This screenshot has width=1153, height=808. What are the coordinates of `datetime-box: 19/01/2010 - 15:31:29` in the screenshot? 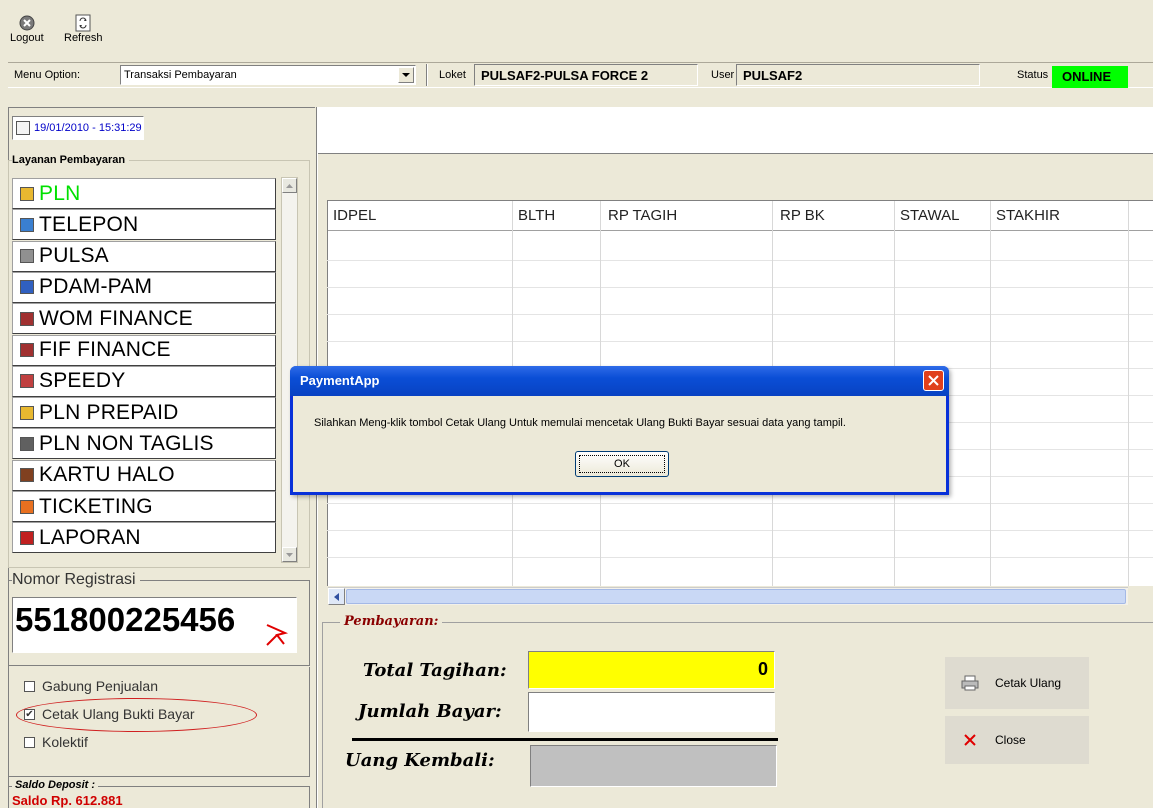 It's located at (78, 128).